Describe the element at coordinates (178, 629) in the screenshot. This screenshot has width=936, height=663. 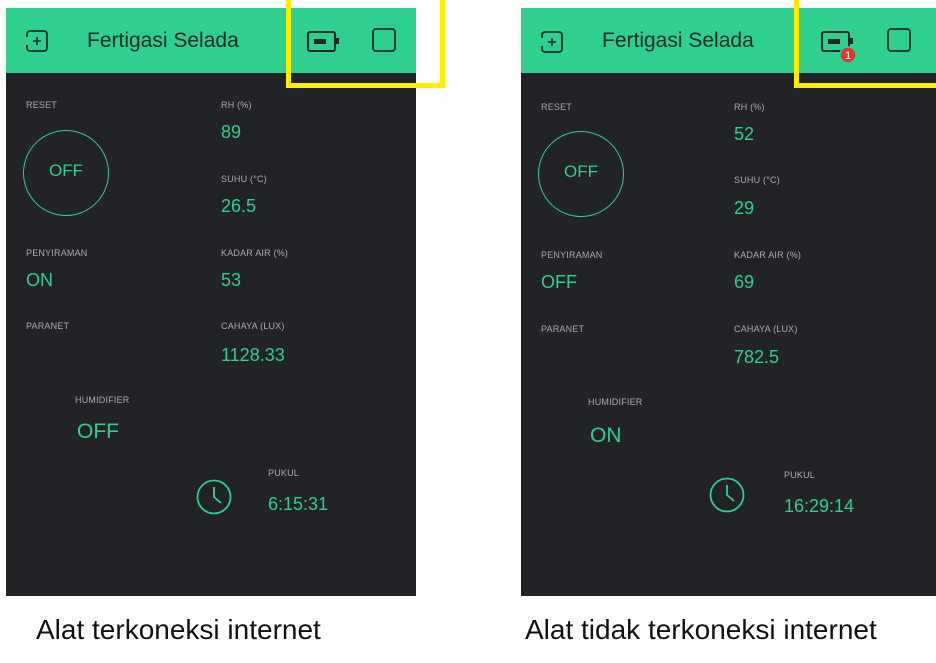
I see `caption-connected: Alat terkoneksi internet` at that location.